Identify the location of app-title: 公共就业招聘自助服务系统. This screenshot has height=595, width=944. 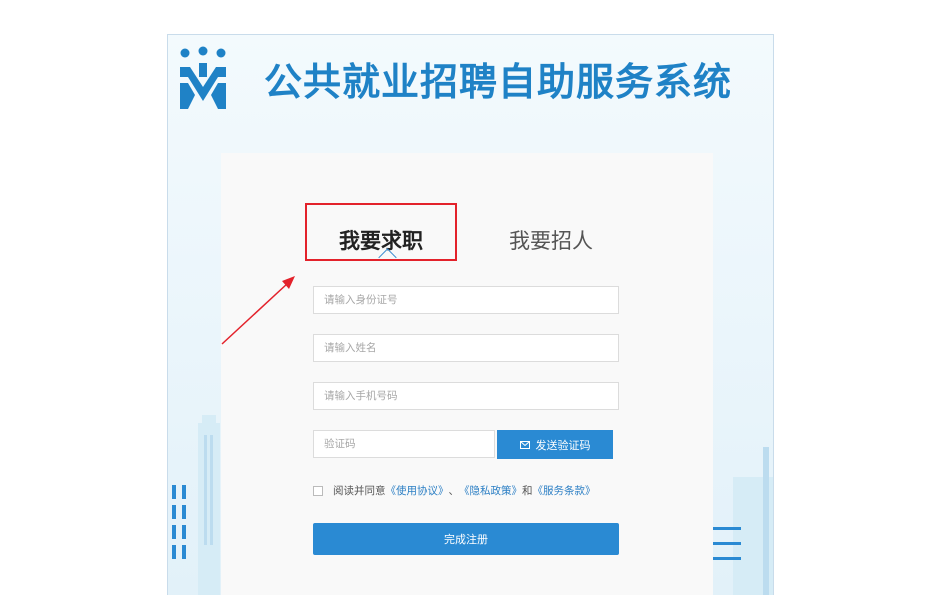
(498, 82).